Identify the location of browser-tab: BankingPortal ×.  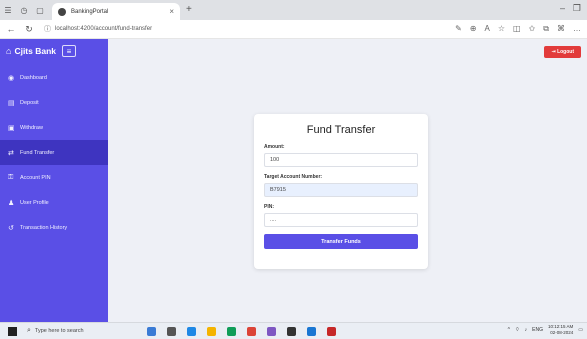
(116, 11).